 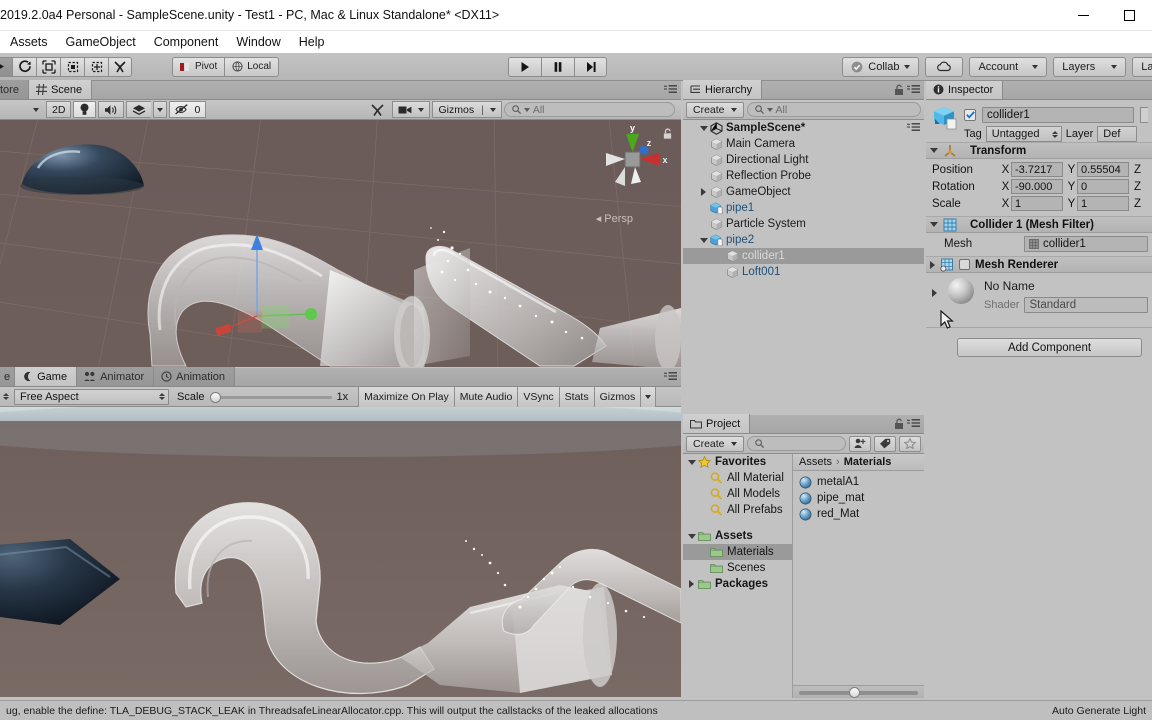 What do you see at coordinates (913, 91) in the screenshot?
I see `hierarchy-menu-button` at bounding box center [913, 91].